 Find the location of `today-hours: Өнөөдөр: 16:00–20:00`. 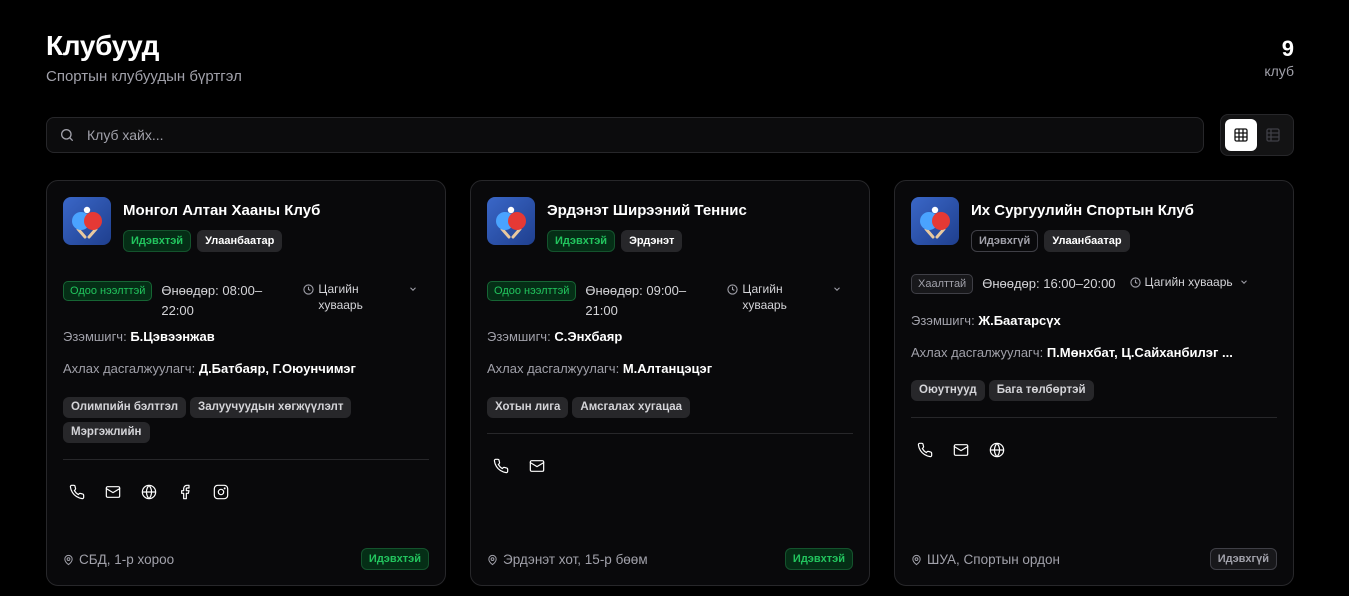

today-hours: Өнөөдөр: 16:00–20:00 is located at coordinates (1049, 283).